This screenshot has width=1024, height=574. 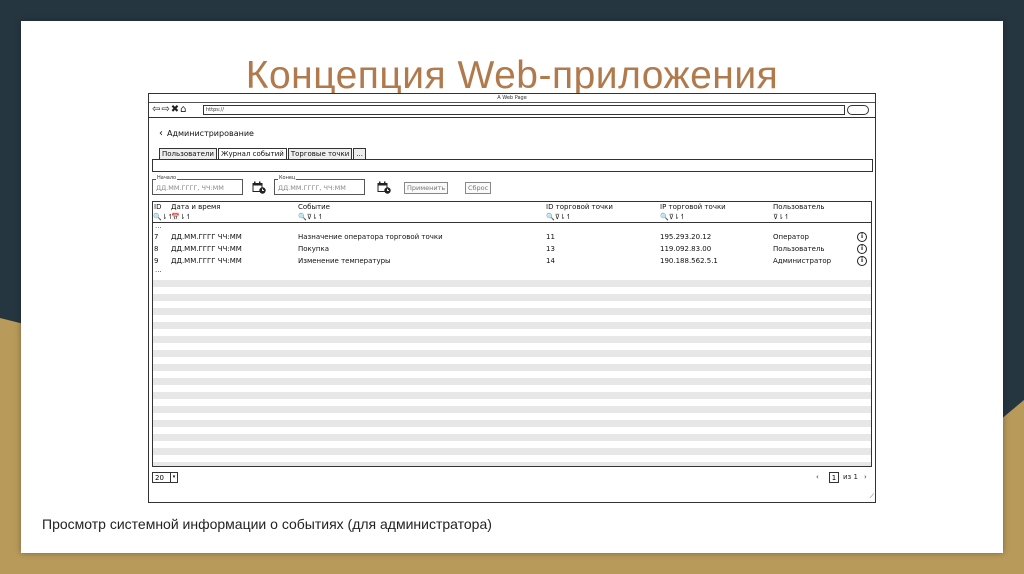 I want to click on point-ip-filter-sort-icon: 🔍⊽⇂↿, so click(x=673, y=217).